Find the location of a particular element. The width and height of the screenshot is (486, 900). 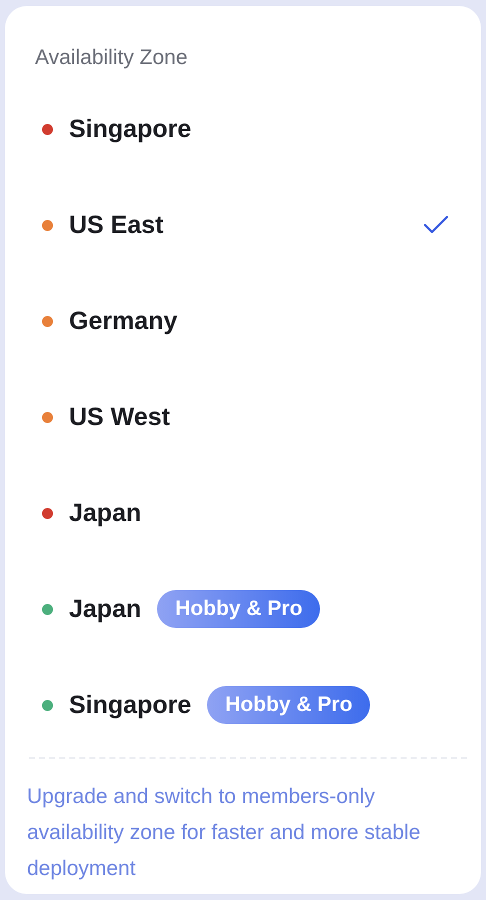

zone-name: Germany is located at coordinates (123, 321).